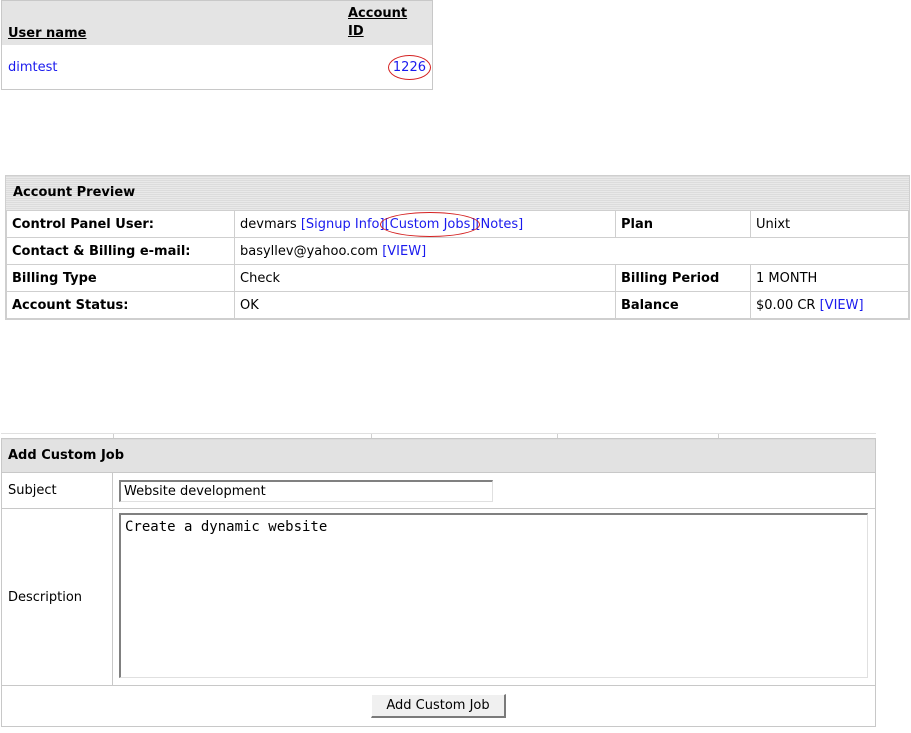  I want to click on balance-cell: $0.00 CR [VIEW], so click(829, 305).